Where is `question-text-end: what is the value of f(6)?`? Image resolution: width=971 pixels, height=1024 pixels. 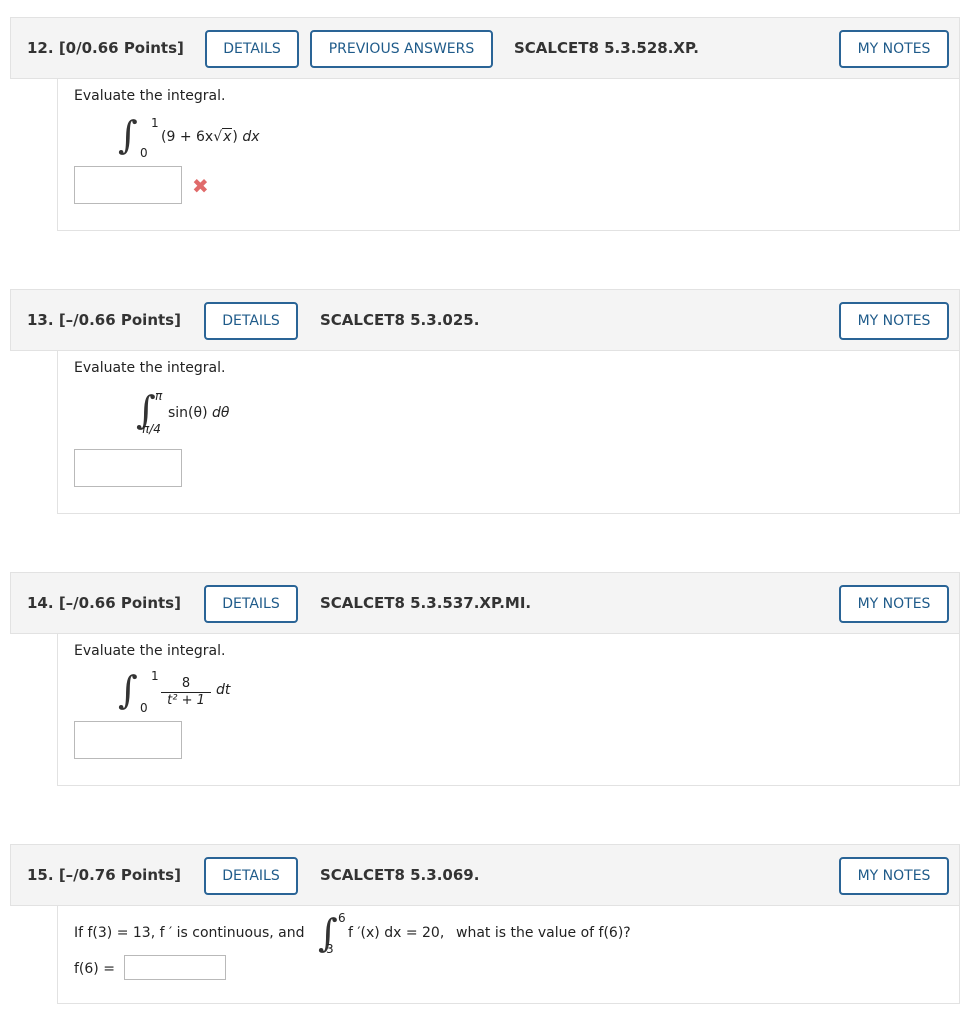 question-text-end: what is the value of f(6)? is located at coordinates (543, 933).